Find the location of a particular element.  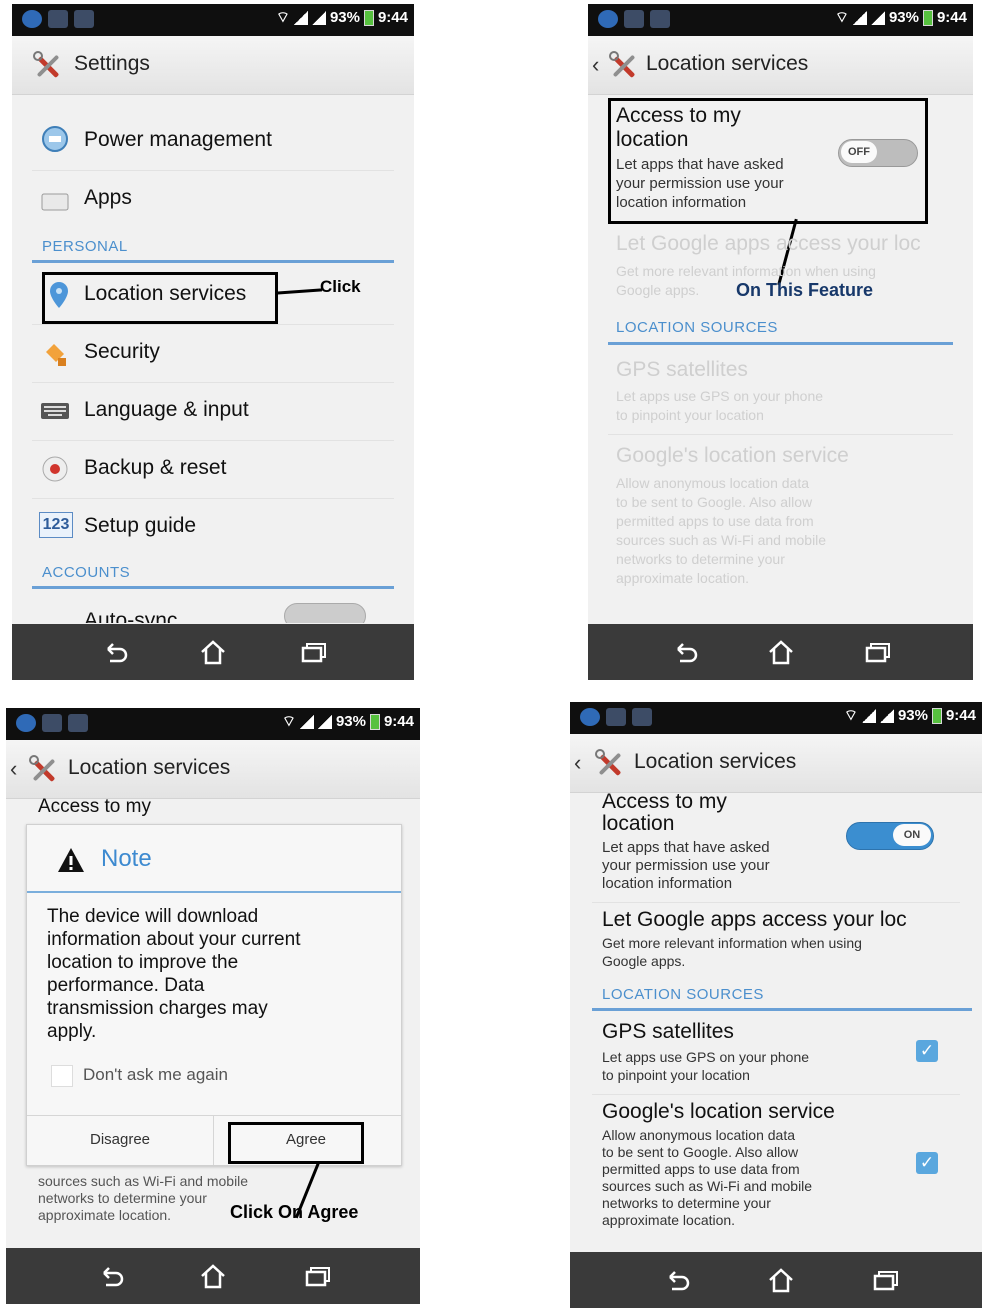

dialog-body-line: The device will download is located at coordinates (153, 916).